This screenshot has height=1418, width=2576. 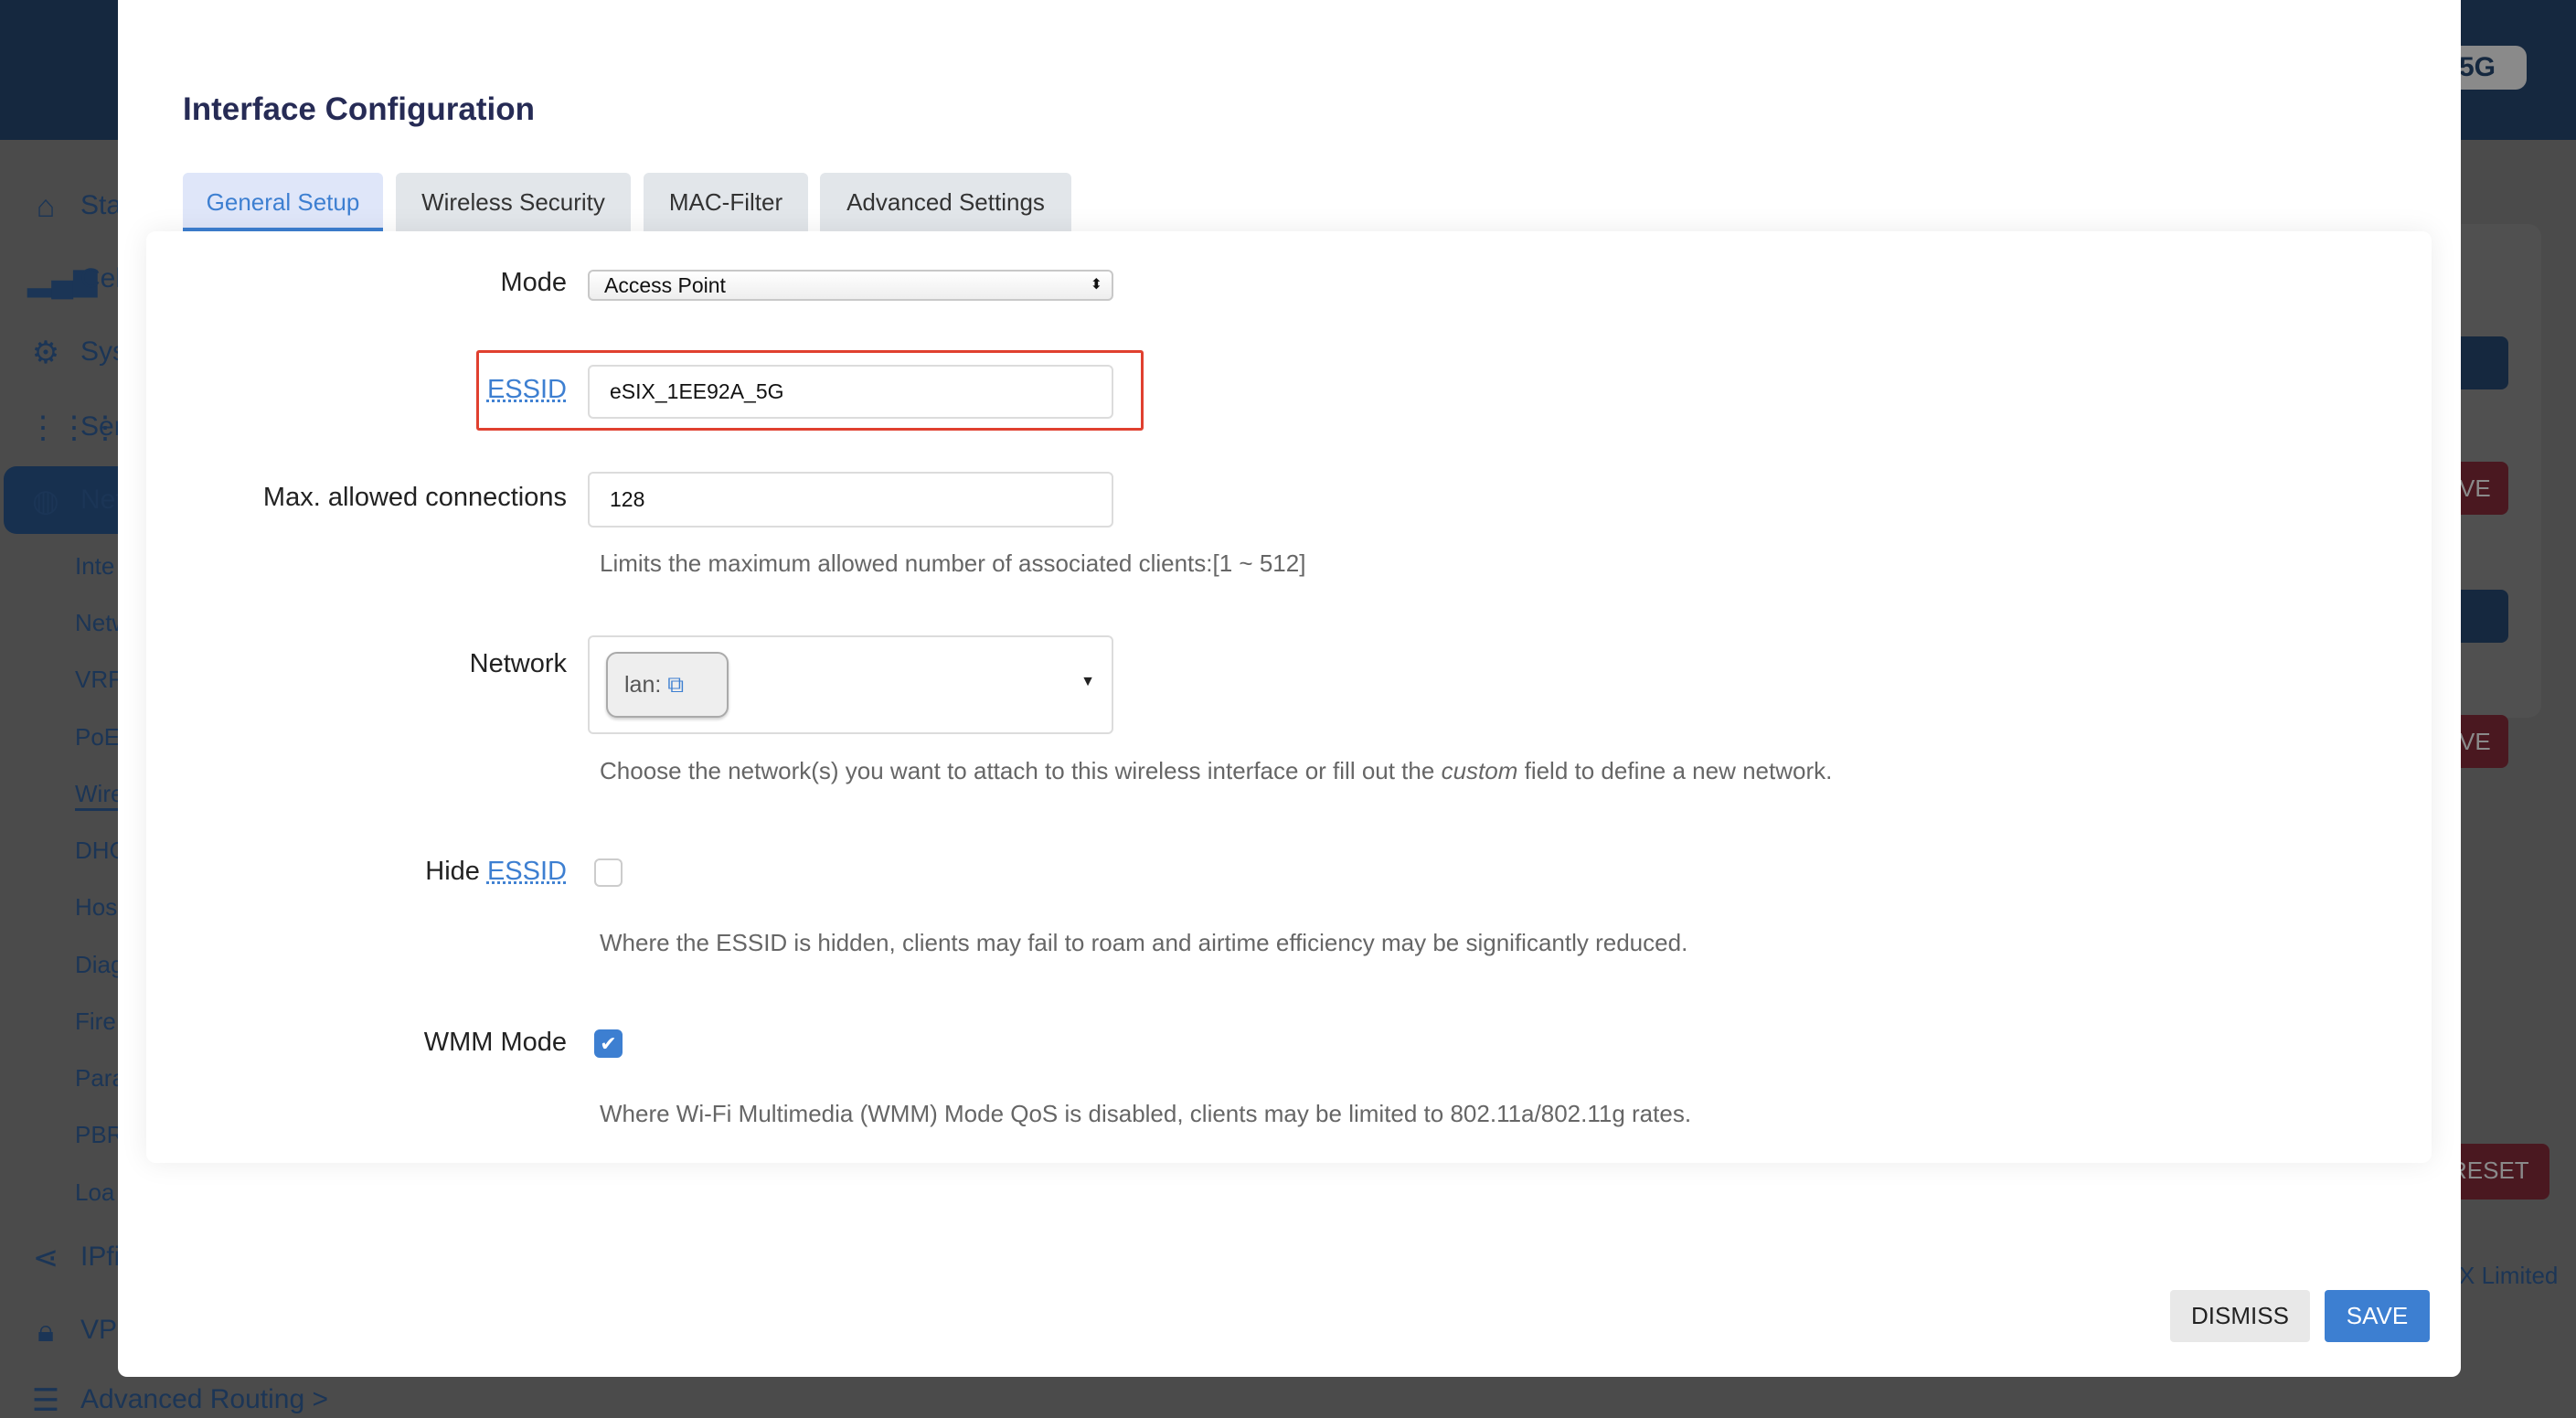 What do you see at coordinates (99, 1135) in the screenshot?
I see `sidebar-sub-item: PBR` at bounding box center [99, 1135].